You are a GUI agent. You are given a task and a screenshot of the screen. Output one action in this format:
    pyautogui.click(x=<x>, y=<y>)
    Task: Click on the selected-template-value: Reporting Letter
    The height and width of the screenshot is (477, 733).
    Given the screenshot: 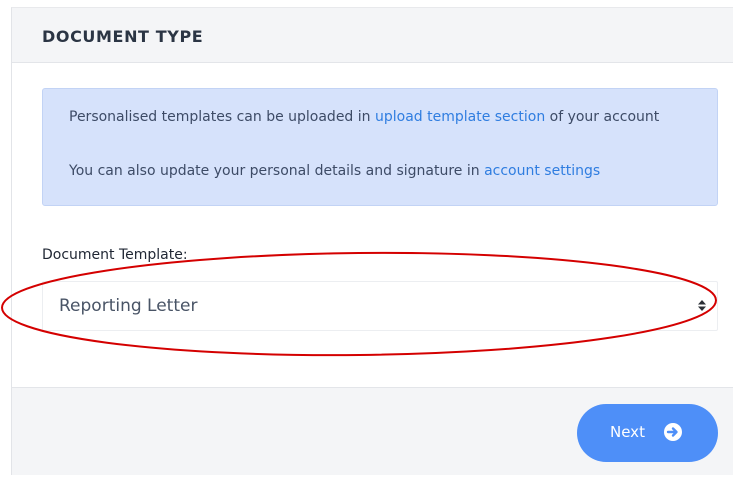 What is the action you would take?
    pyautogui.click(x=128, y=306)
    